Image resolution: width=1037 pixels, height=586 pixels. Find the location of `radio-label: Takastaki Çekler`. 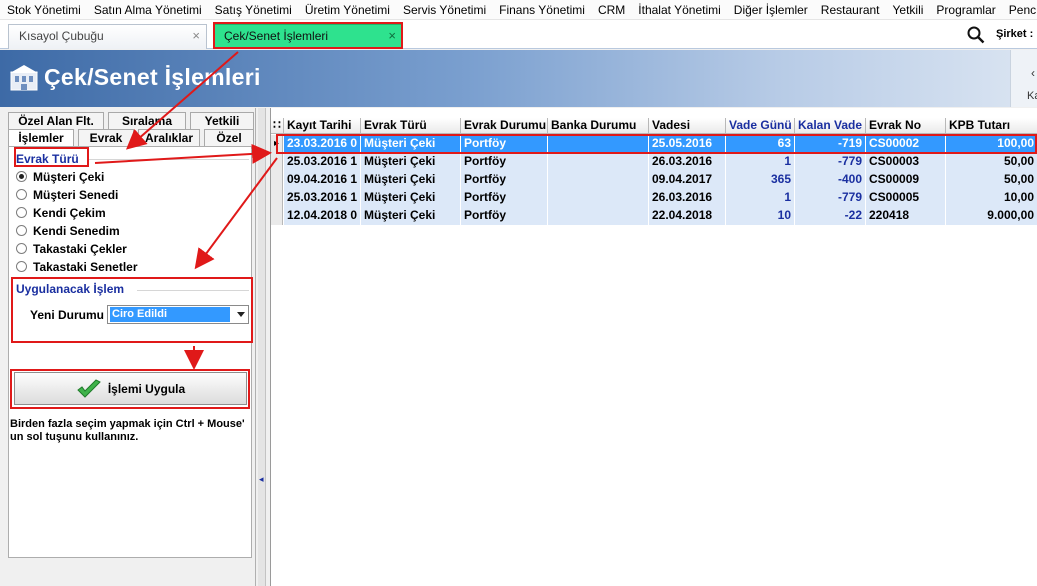

radio-label: Takastaki Çekler is located at coordinates (80, 248).